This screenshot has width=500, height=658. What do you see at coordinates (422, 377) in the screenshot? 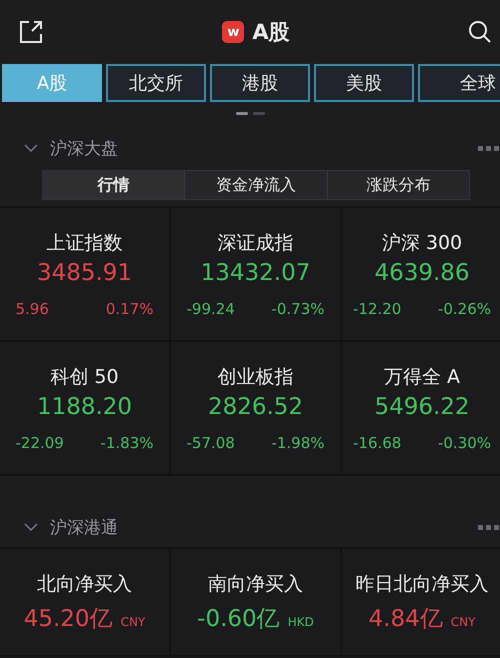
I see `index-name: 万得全 A` at bounding box center [422, 377].